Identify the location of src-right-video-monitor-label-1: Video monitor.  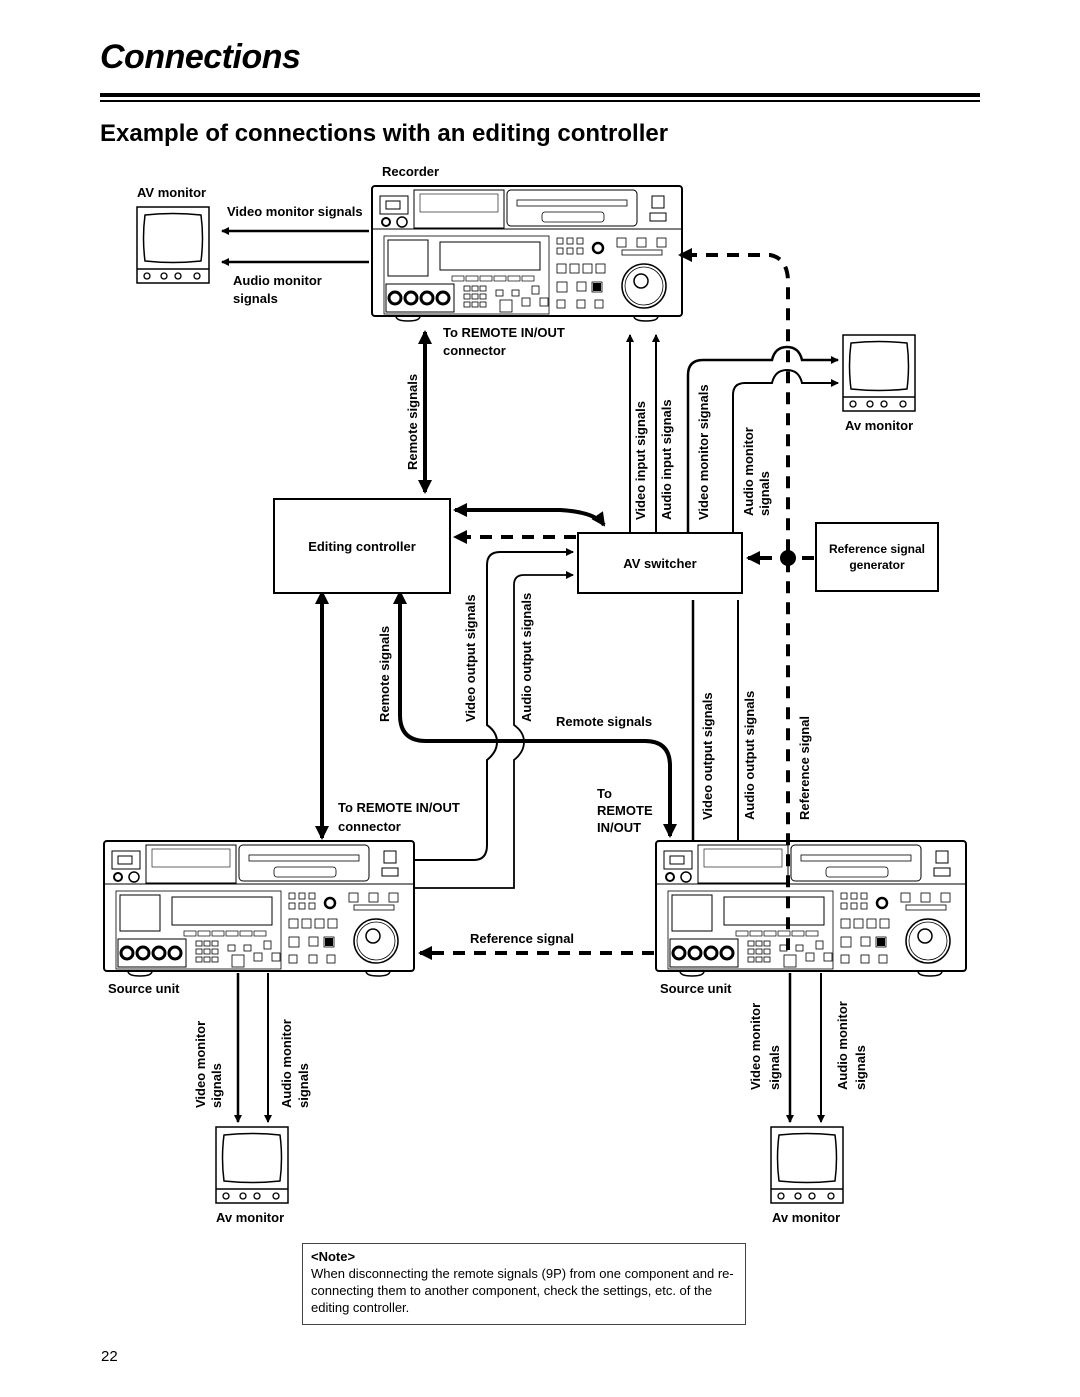
(755, 1046).